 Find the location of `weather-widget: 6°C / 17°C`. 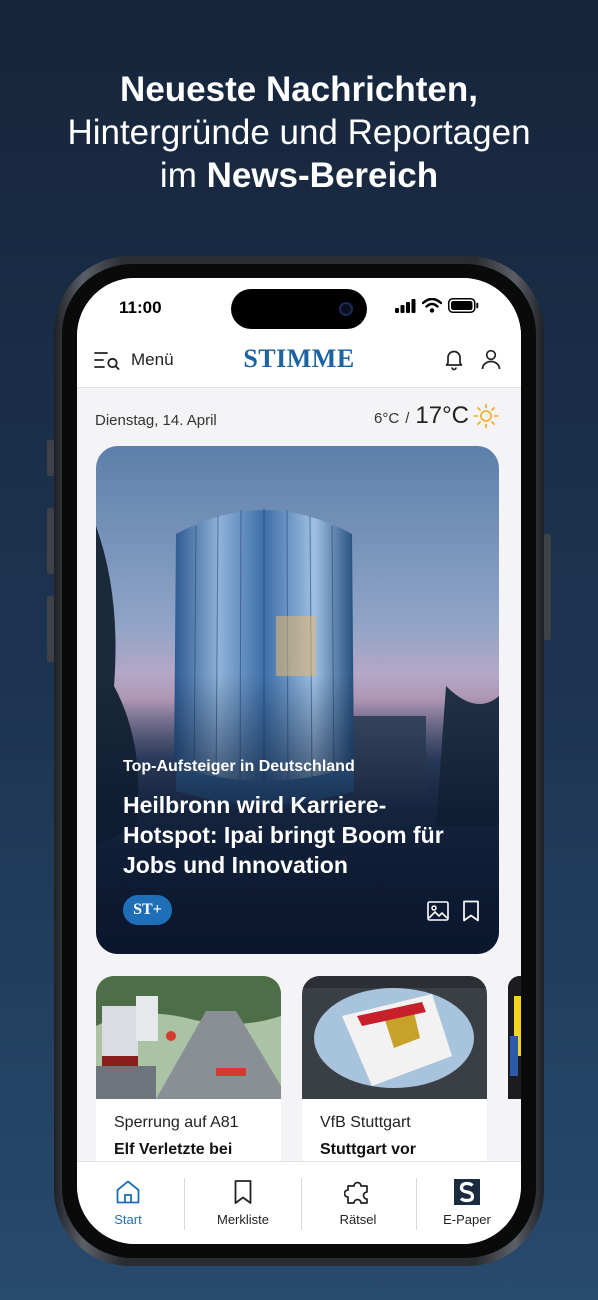

weather-widget: 6°C / 17°C is located at coordinates (436, 416).